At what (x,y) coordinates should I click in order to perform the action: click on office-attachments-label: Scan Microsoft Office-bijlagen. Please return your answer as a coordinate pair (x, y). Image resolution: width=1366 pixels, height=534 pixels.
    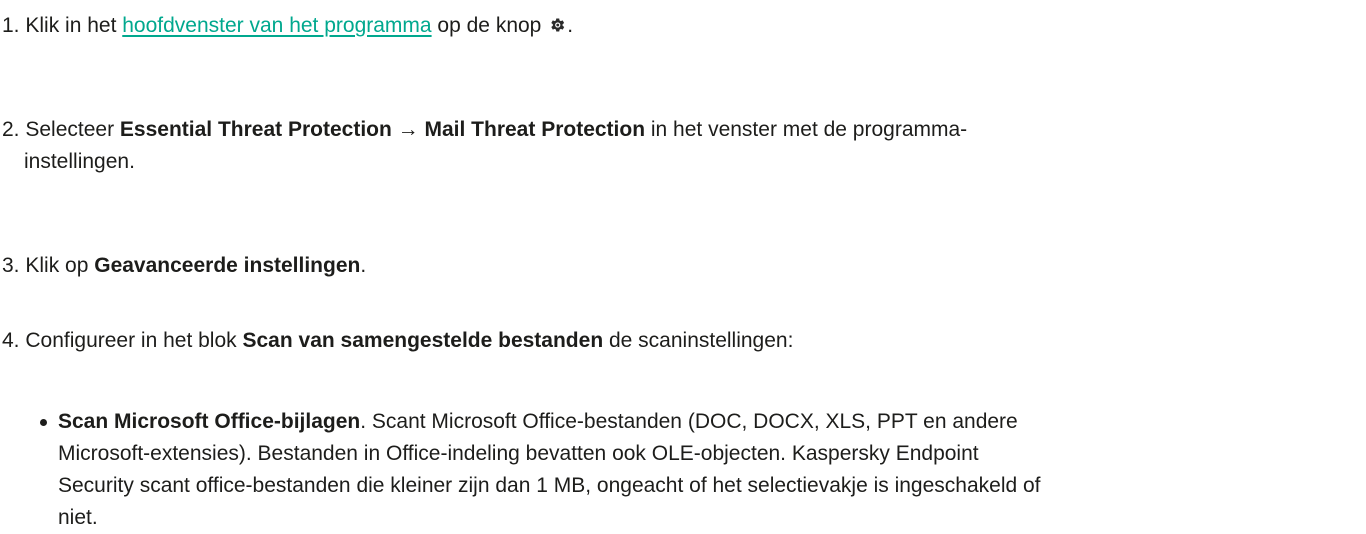
    Looking at the image, I should click on (209, 421).